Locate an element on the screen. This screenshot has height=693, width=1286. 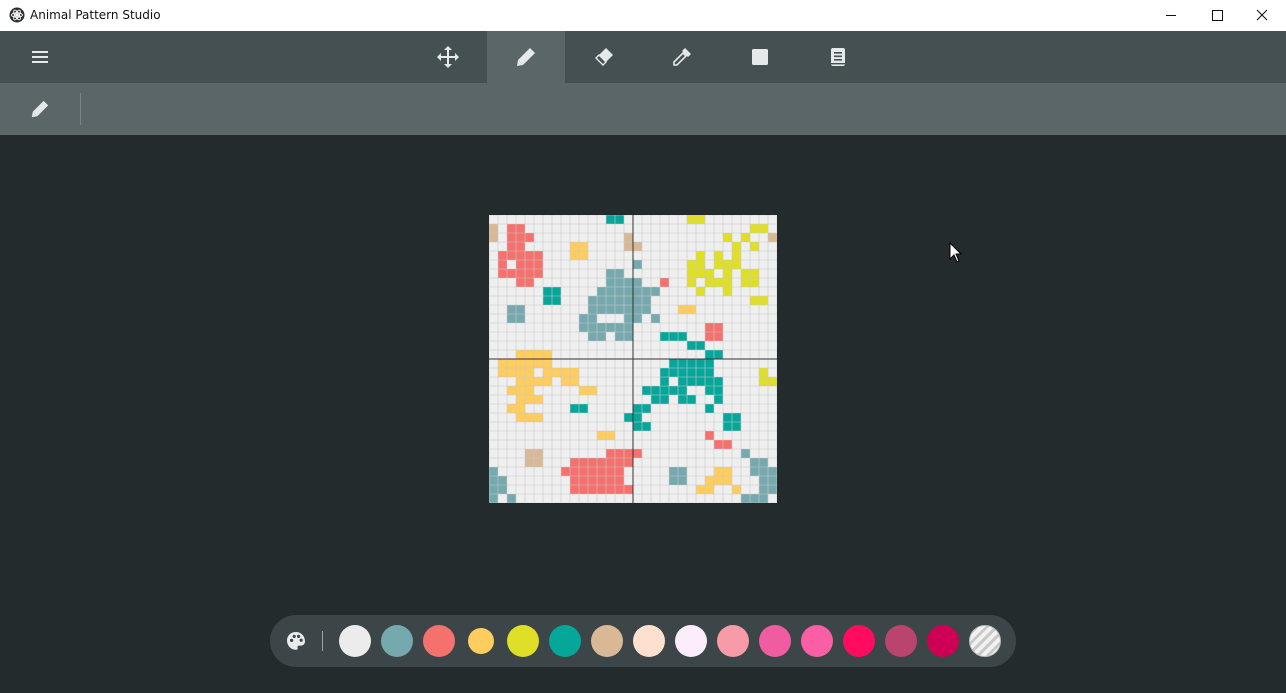
pattern-grid is located at coordinates (633, 359).